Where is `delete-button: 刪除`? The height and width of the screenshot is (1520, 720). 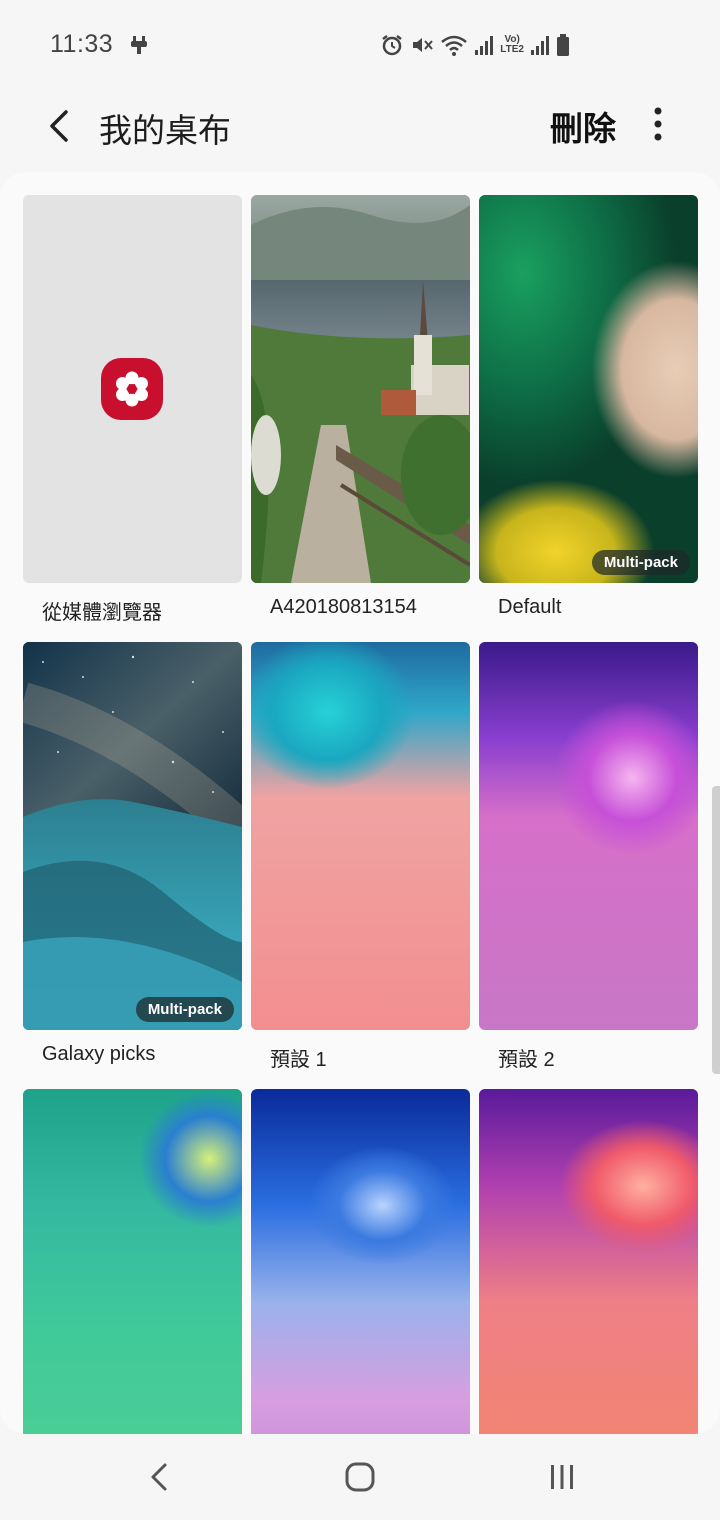 delete-button: 刪除 is located at coordinates (583, 126).